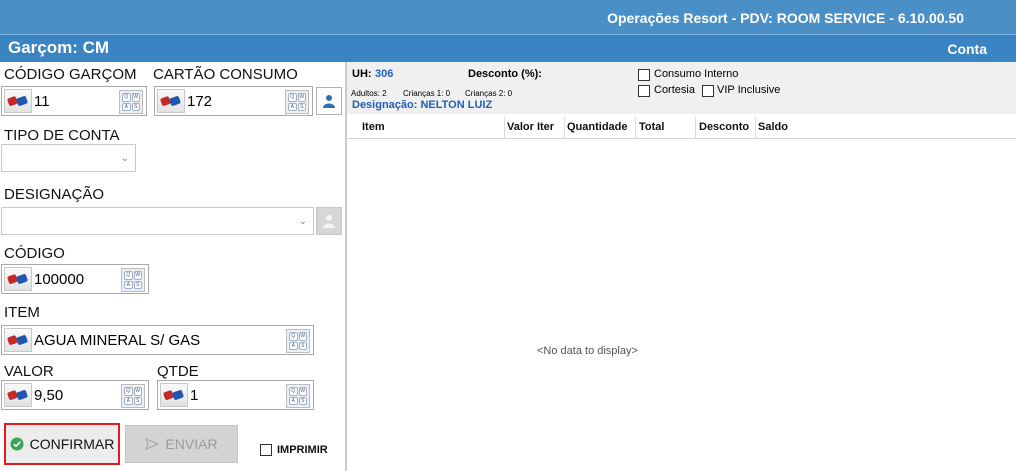 This screenshot has height=471, width=1016. Describe the element at coordinates (651, 127) in the screenshot. I see `col-total: Total` at that location.